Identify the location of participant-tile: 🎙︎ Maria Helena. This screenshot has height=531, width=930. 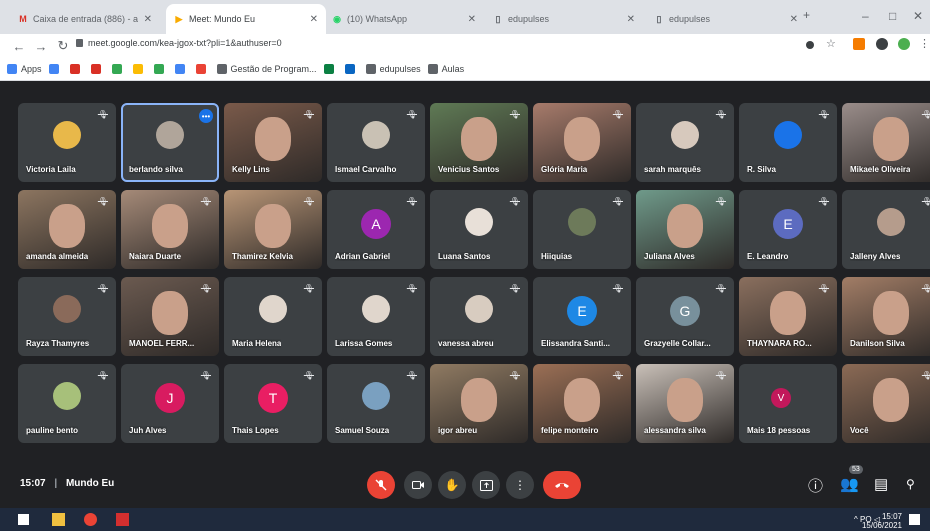
(273, 316).